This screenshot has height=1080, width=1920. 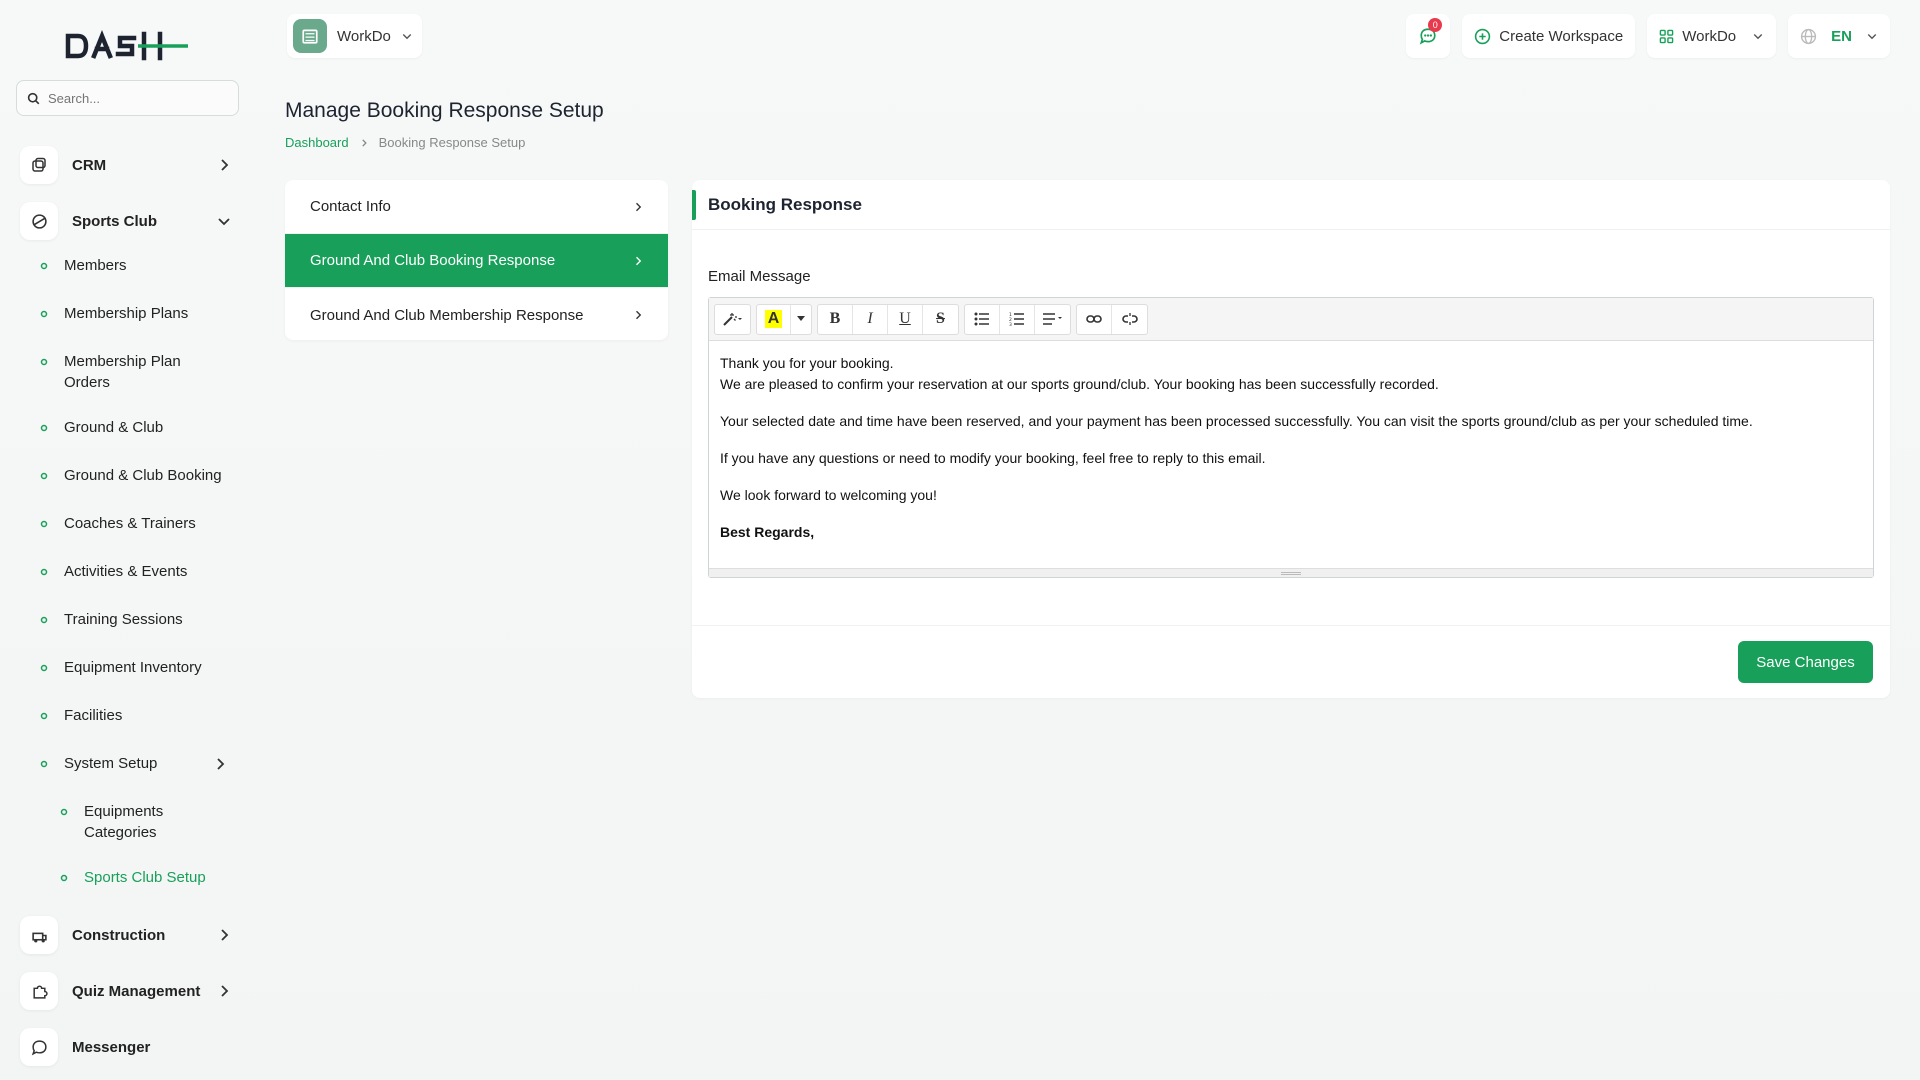 I want to click on sidebar-item-quiz-management: Quiz Management, so click(x=130, y=991).